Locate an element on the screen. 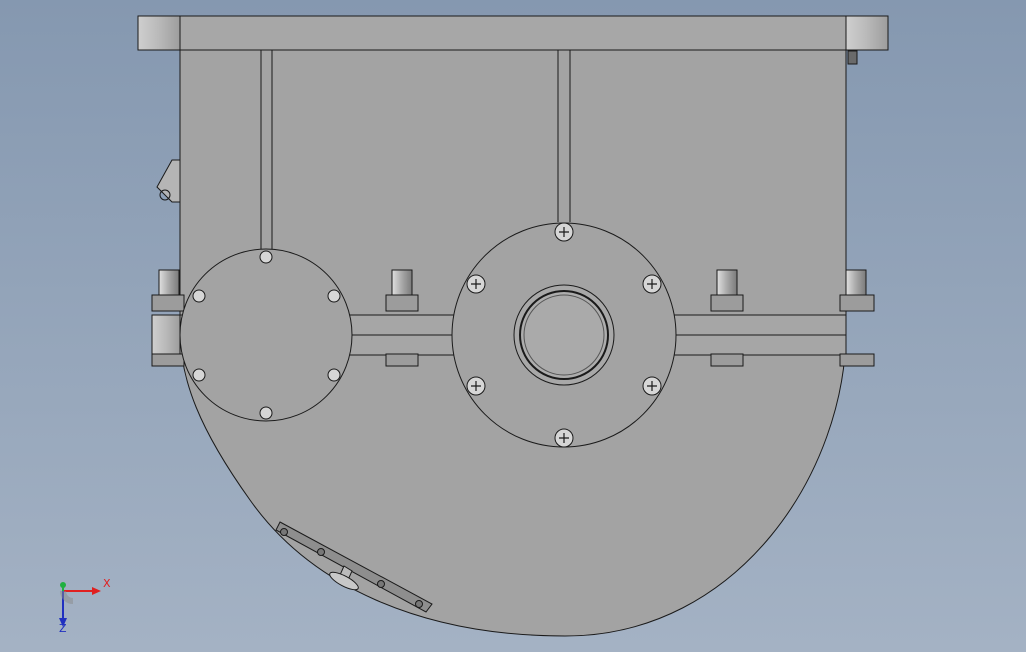 Image resolution: width=1026 pixels, height=652 pixels. output-shaft-bore is located at coordinates (564, 335).